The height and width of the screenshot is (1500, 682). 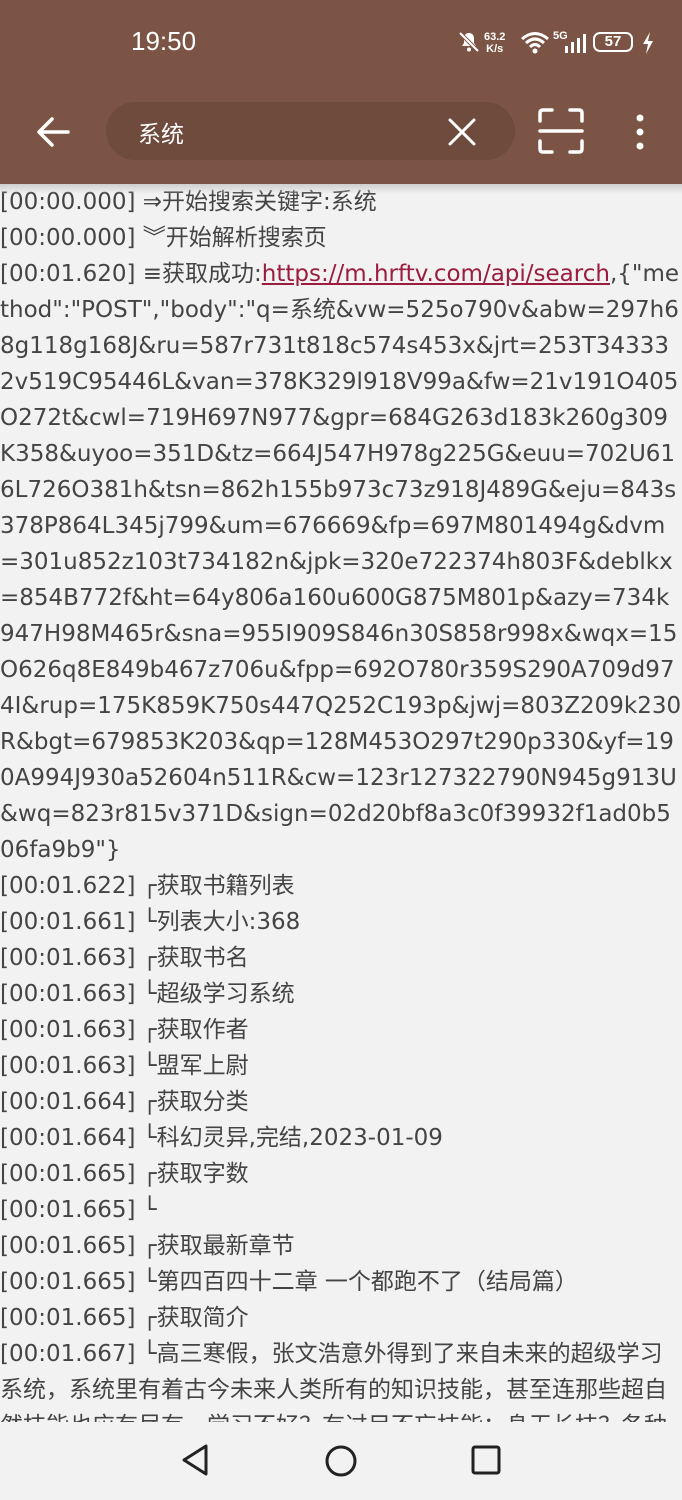 I want to click on log-line: [00:01.664] └科幻灵异,完结,2023-01-09, so click(x=341, y=1138).